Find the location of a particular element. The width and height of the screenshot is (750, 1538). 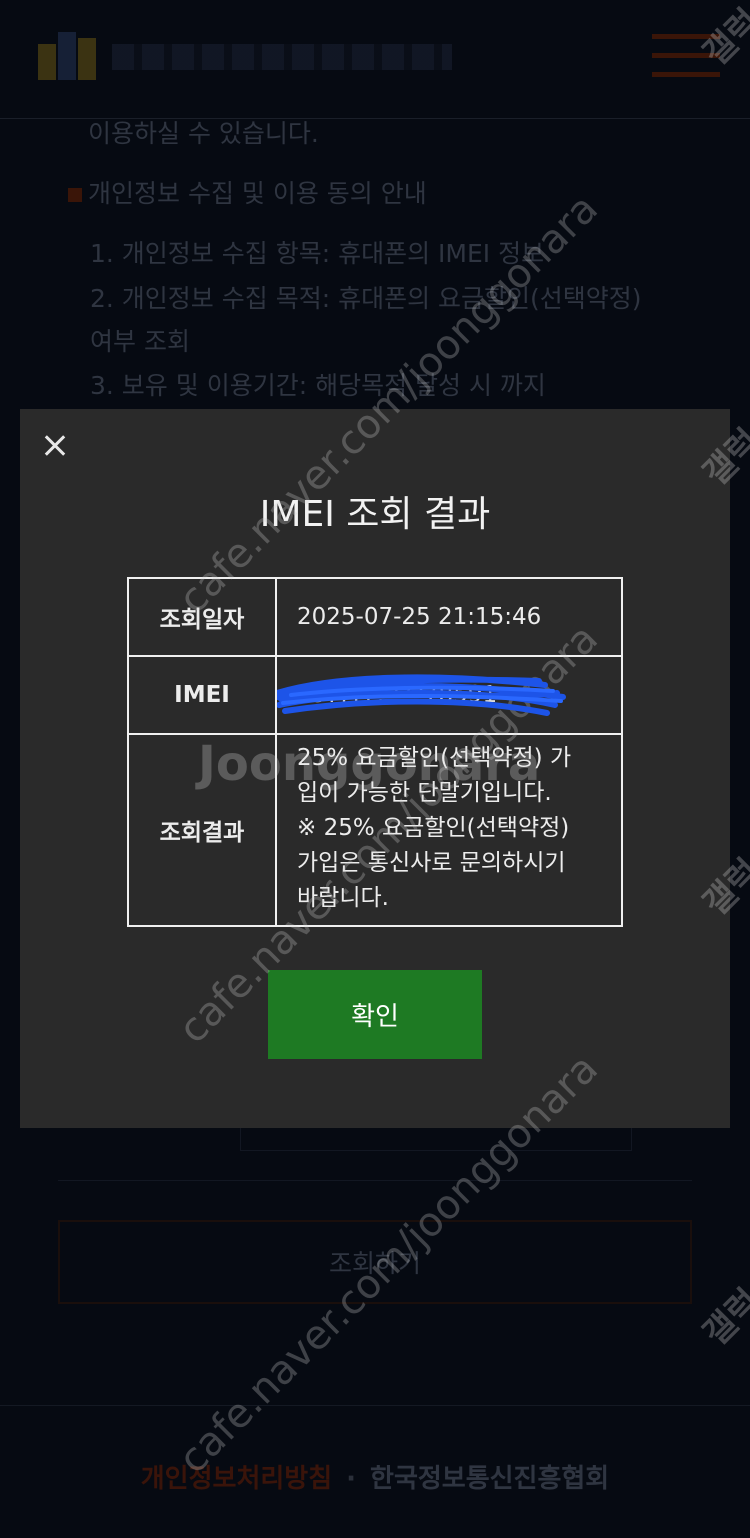

bg-text-line: 3. 보유 및 이용기간: 해당목적 달성 시 까지 is located at coordinates (318, 385).